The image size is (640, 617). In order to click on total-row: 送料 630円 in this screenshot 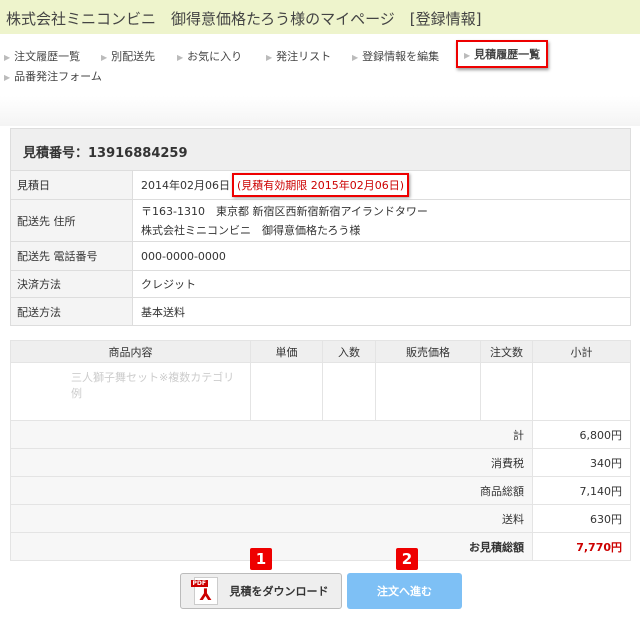, I will do `click(320, 518)`.